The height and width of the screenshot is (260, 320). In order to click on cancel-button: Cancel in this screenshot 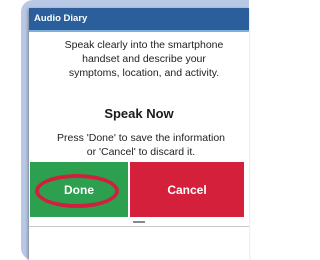, I will do `click(187, 189)`.